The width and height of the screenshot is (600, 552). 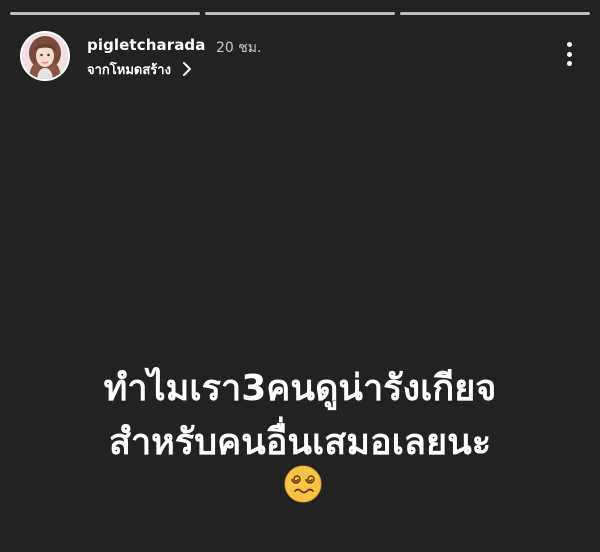 I want to click on post-time: 20 ชม., so click(x=239, y=48).